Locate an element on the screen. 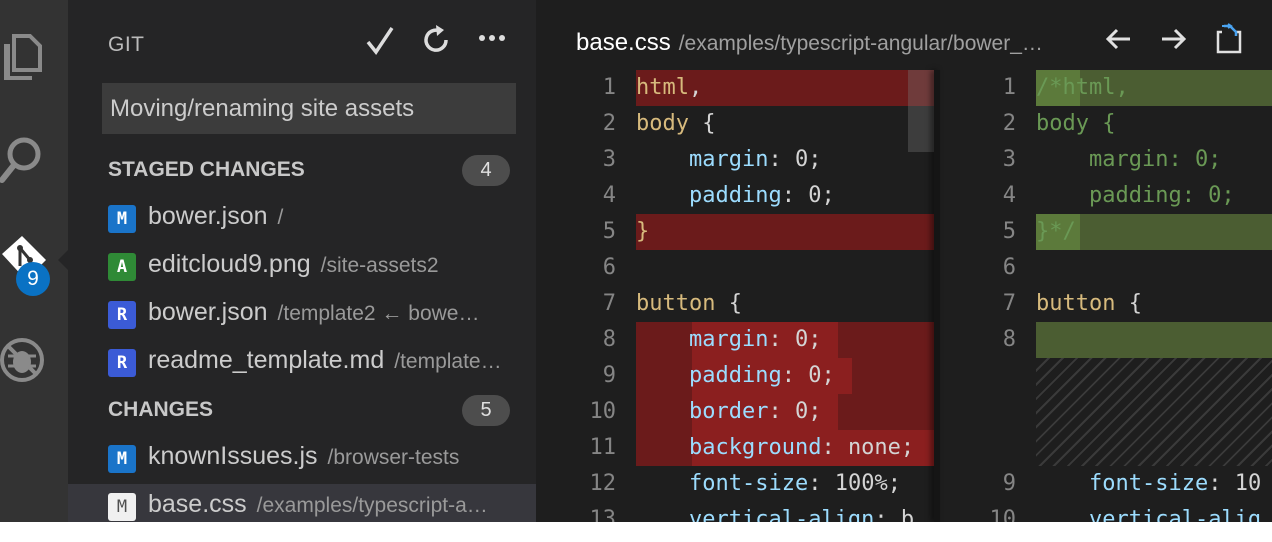 This screenshot has width=1272, height=542. added-status-icon: A is located at coordinates (122, 267).